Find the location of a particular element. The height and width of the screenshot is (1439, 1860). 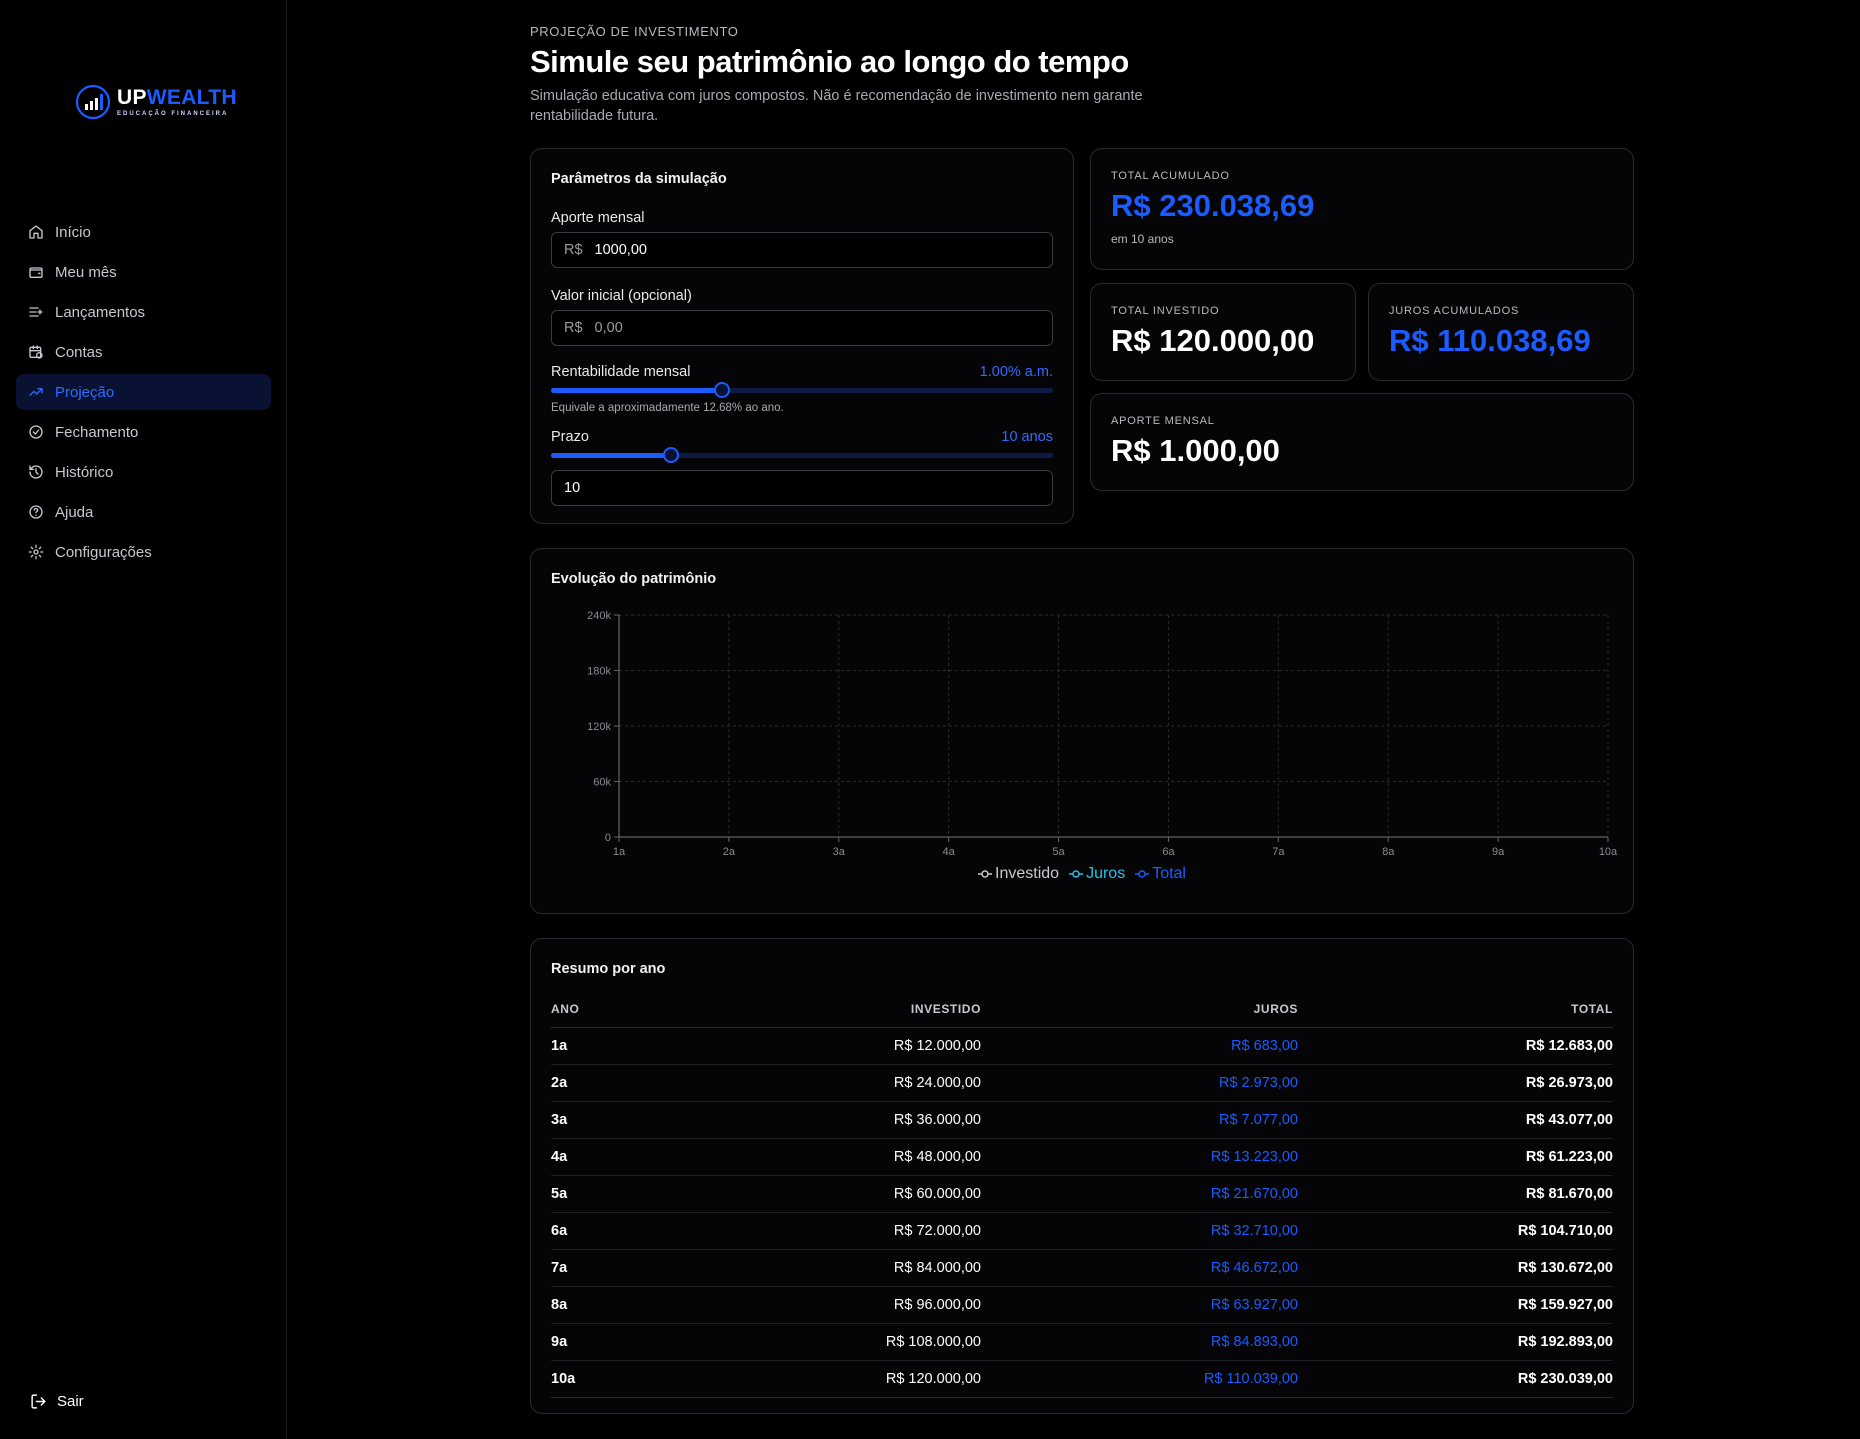

cell-ano: 5a is located at coordinates (611, 1194).